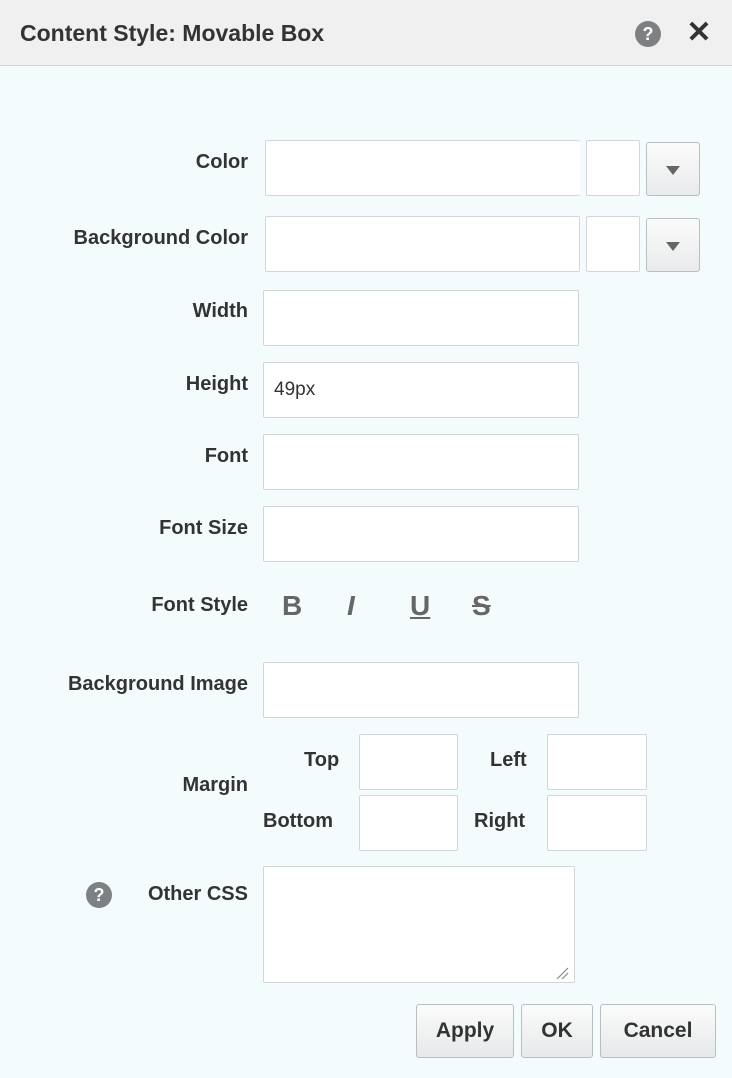 This screenshot has width=732, height=1078. I want to click on background-color-label: Background Color, so click(160, 238).